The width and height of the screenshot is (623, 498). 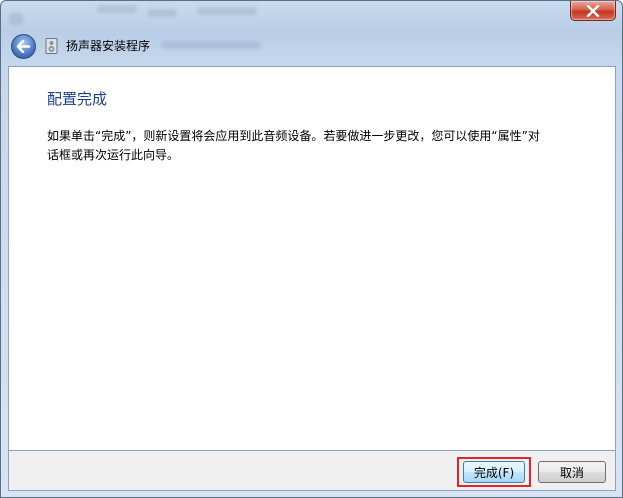 I want to click on close-button, so click(x=593, y=11).